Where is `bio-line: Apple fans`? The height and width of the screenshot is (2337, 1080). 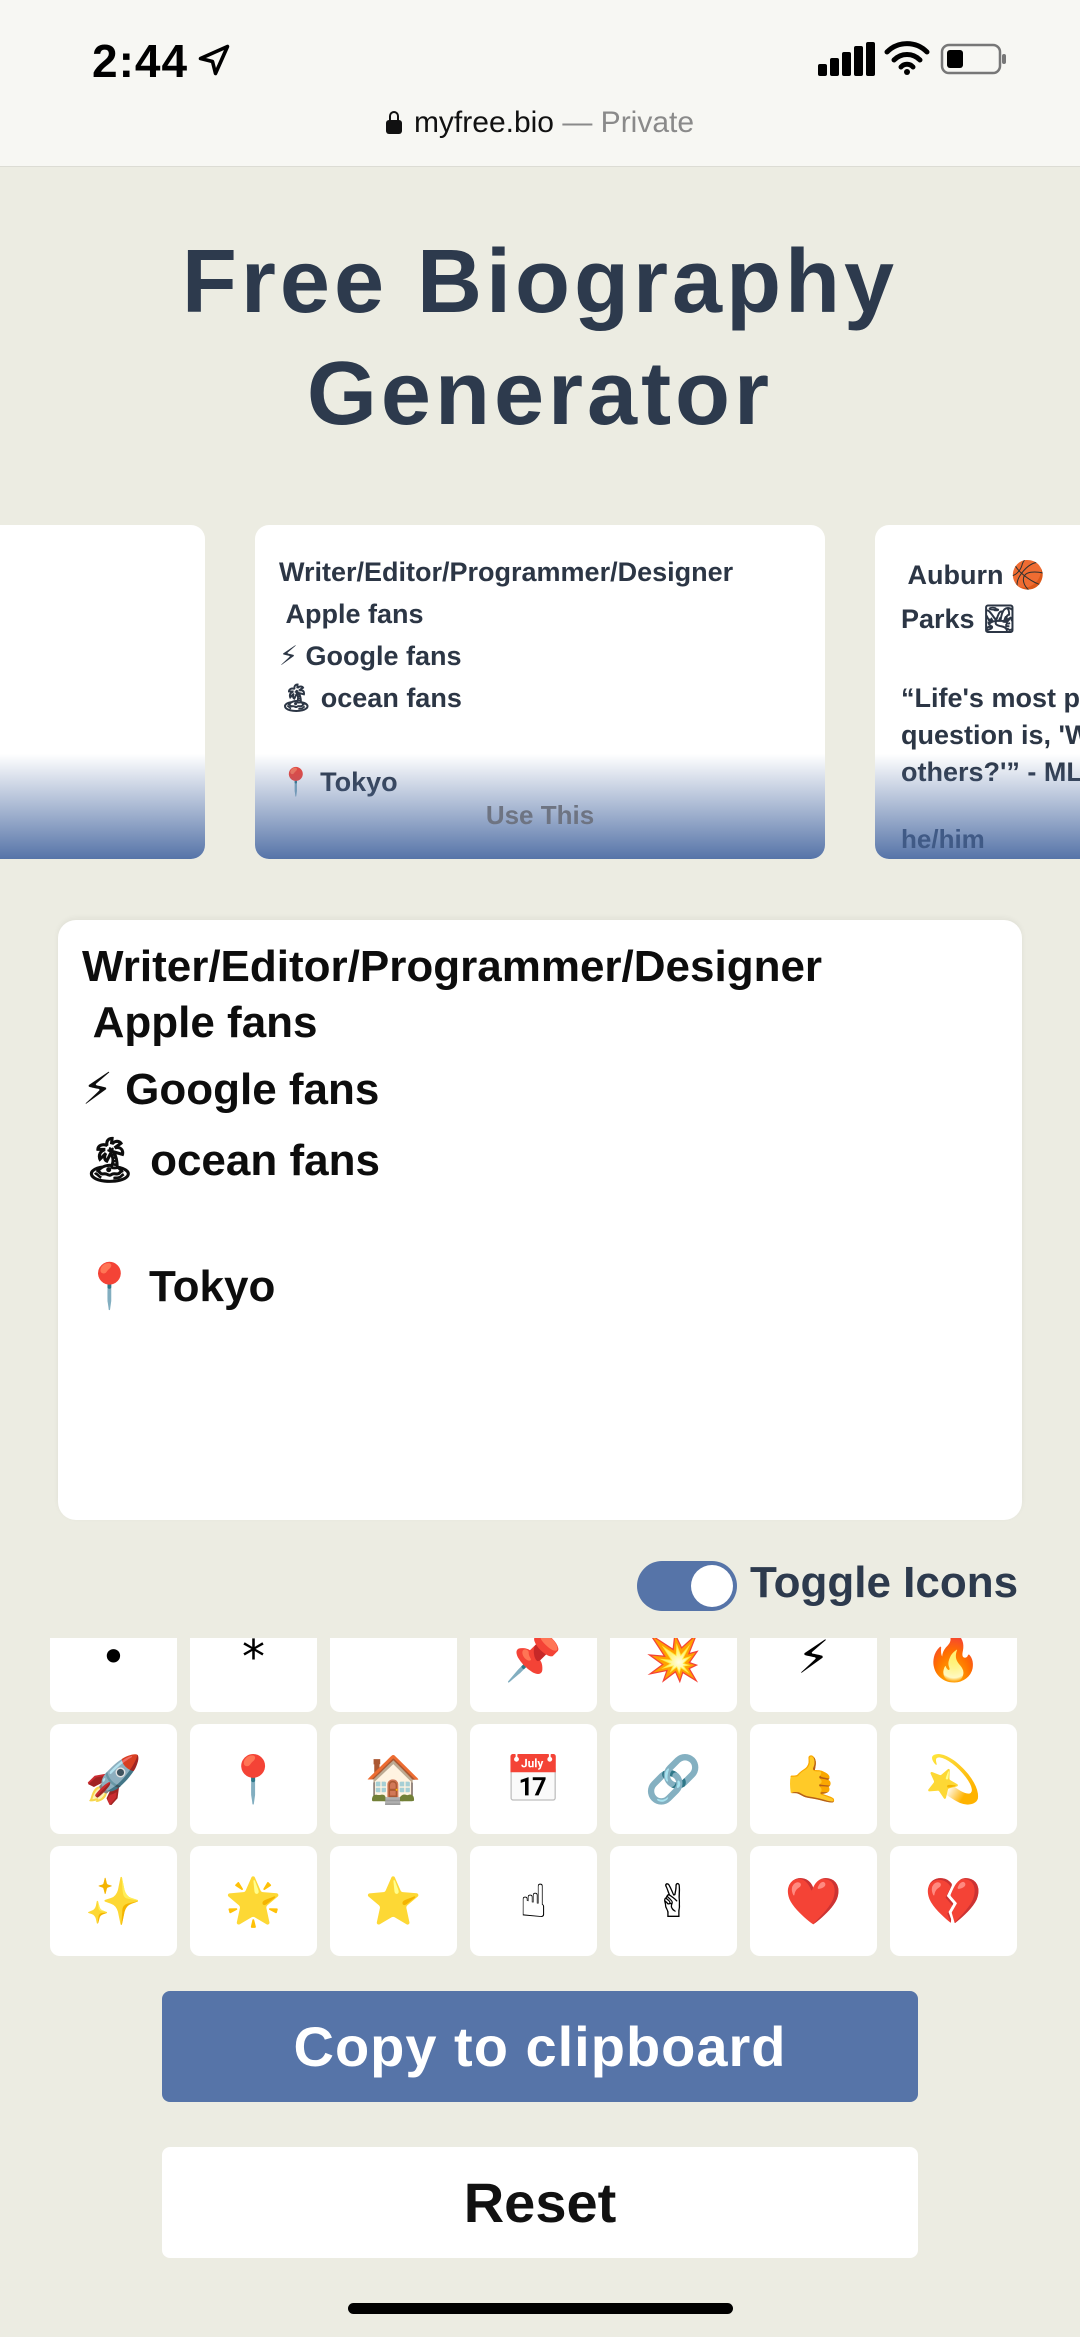 bio-line: Apple fans is located at coordinates (200, 1022).